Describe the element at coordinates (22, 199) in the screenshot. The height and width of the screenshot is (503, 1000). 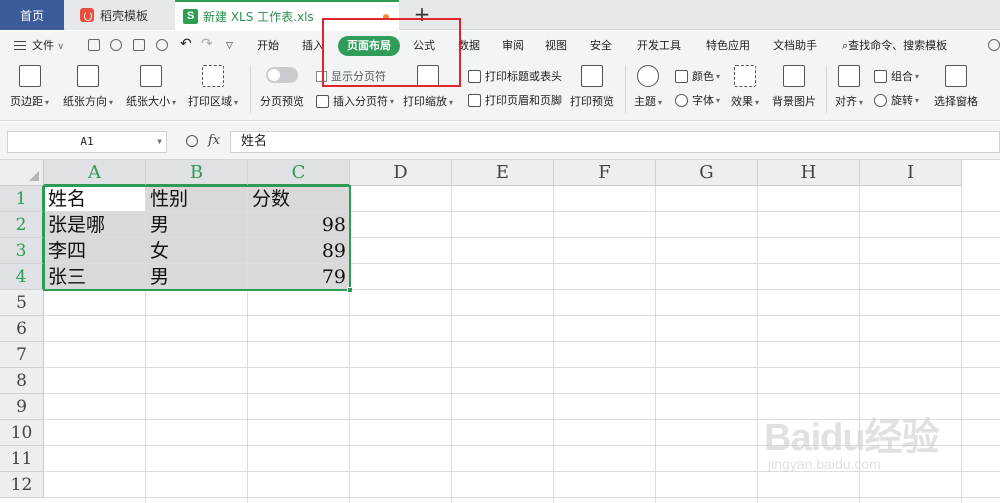
I see `row-header-1: 1` at that location.